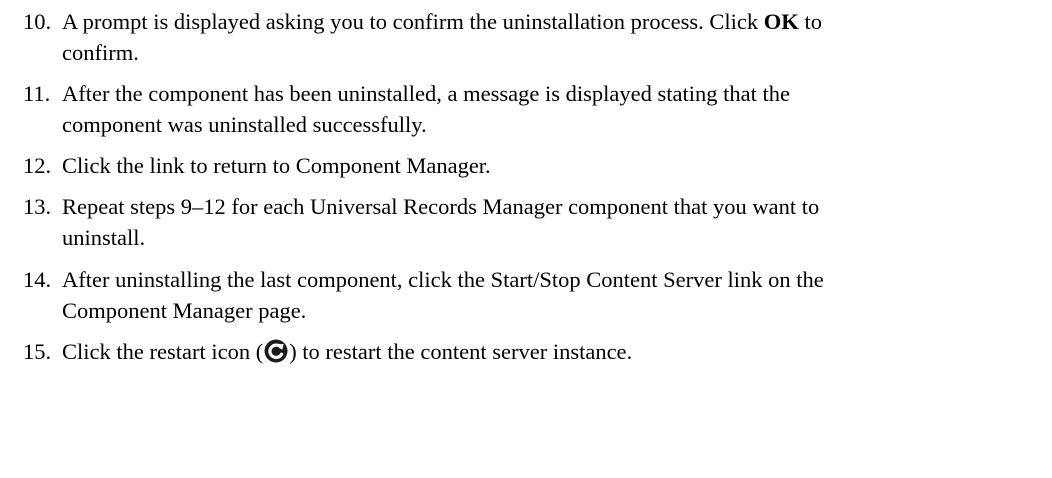 The image size is (1052, 478). What do you see at coordinates (781, 21) in the screenshot?
I see `ok-label: OK` at bounding box center [781, 21].